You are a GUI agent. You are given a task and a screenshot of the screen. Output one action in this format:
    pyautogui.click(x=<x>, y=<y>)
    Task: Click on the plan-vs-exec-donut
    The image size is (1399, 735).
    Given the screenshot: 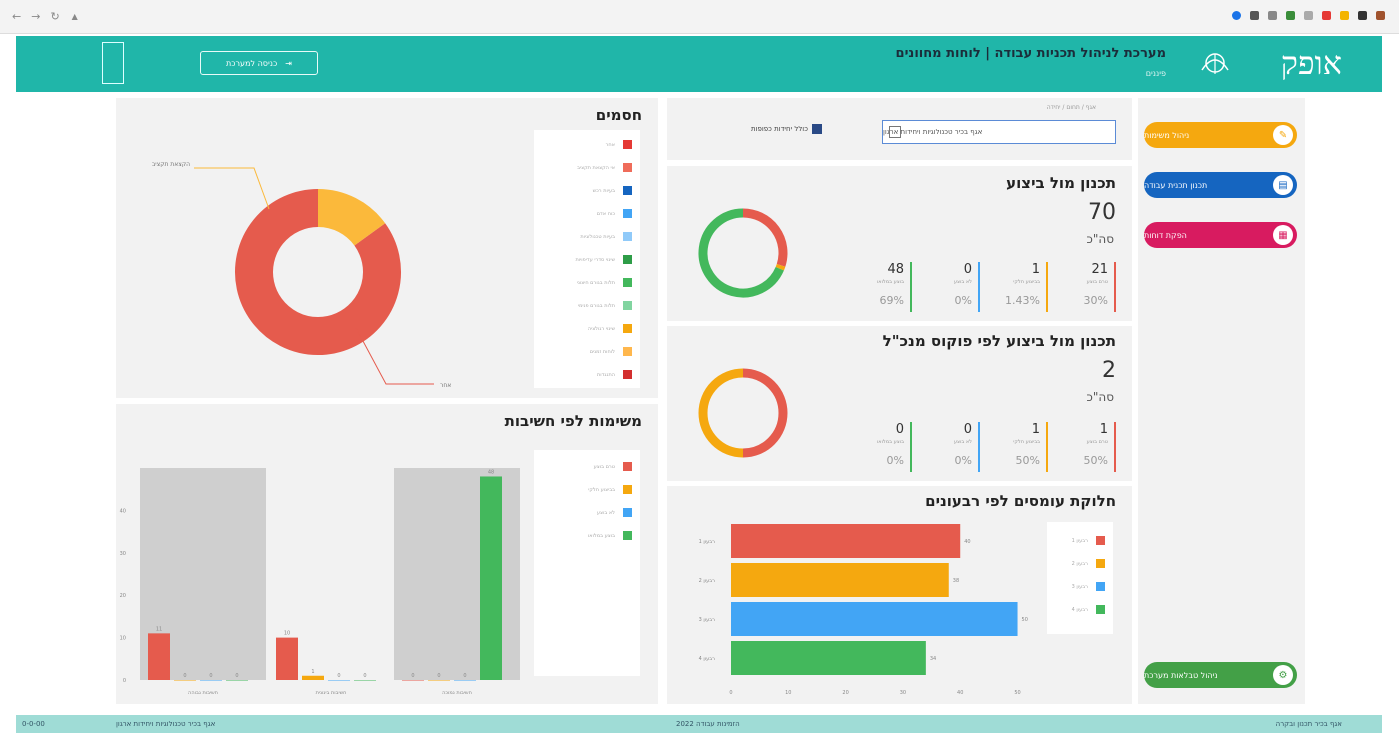 What is the action you would take?
    pyautogui.click(x=743, y=253)
    